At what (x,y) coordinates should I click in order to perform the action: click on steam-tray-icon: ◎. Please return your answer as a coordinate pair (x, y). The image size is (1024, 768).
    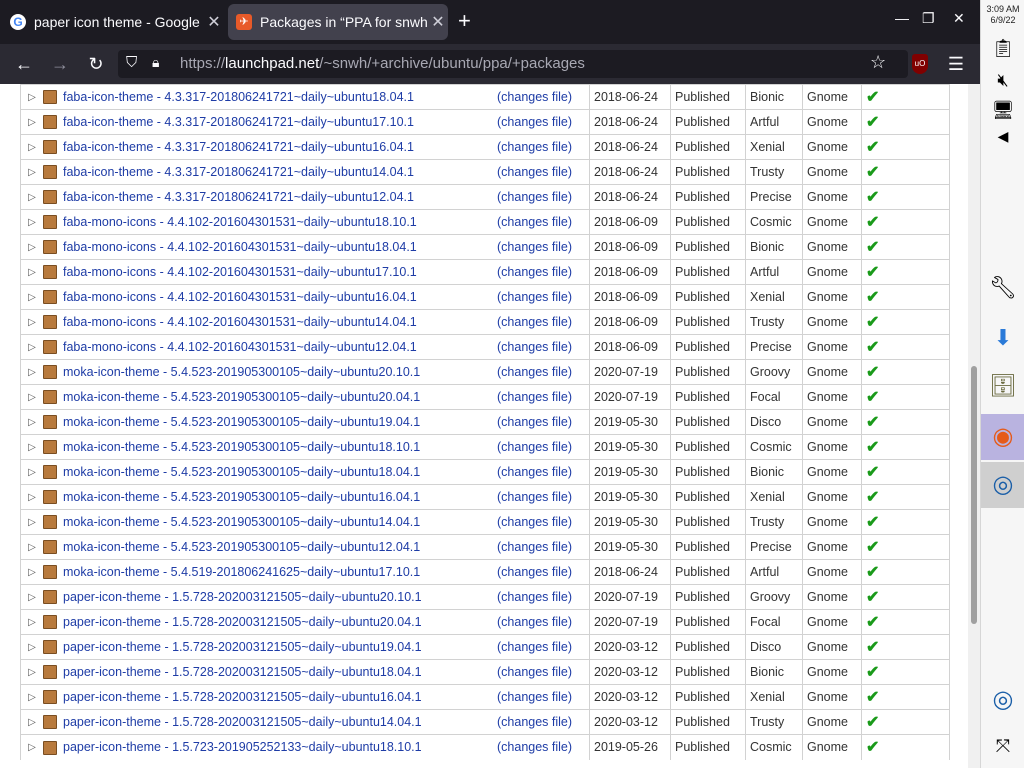
    Looking at the image, I should click on (1003, 700).